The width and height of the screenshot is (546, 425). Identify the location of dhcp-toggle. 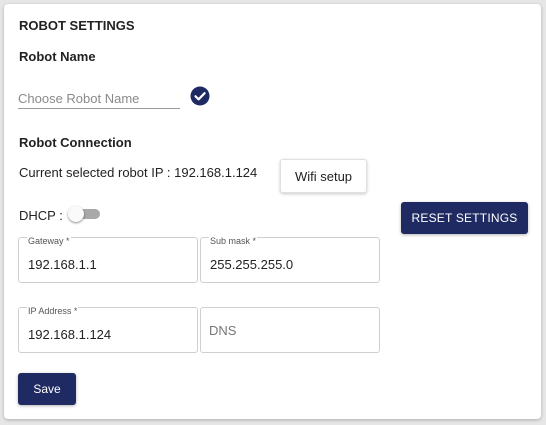
(84, 214).